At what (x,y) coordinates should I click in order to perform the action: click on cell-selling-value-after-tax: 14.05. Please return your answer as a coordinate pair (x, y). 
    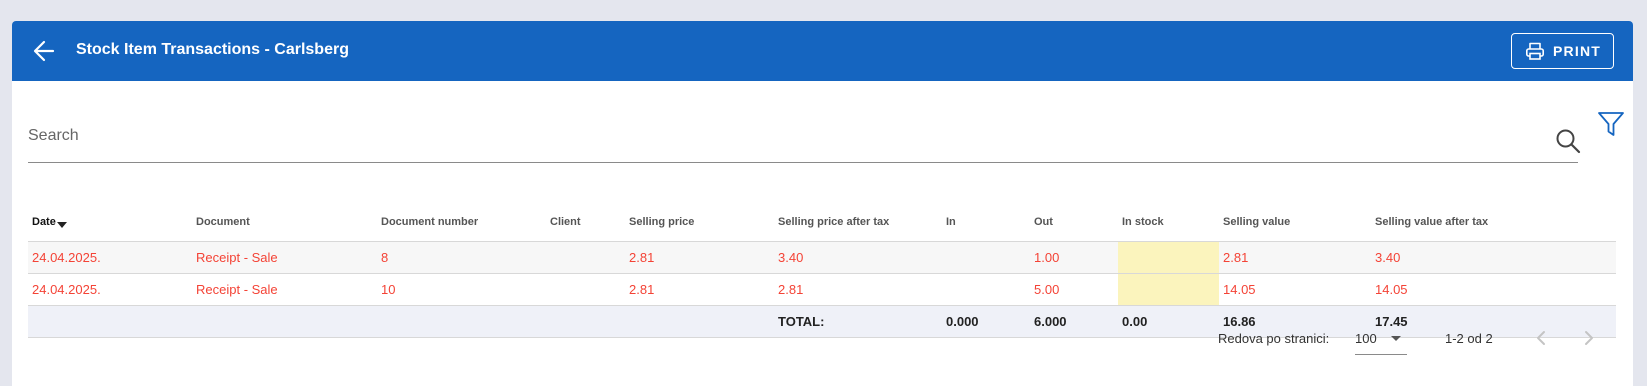
    Looking at the image, I should click on (1493, 289).